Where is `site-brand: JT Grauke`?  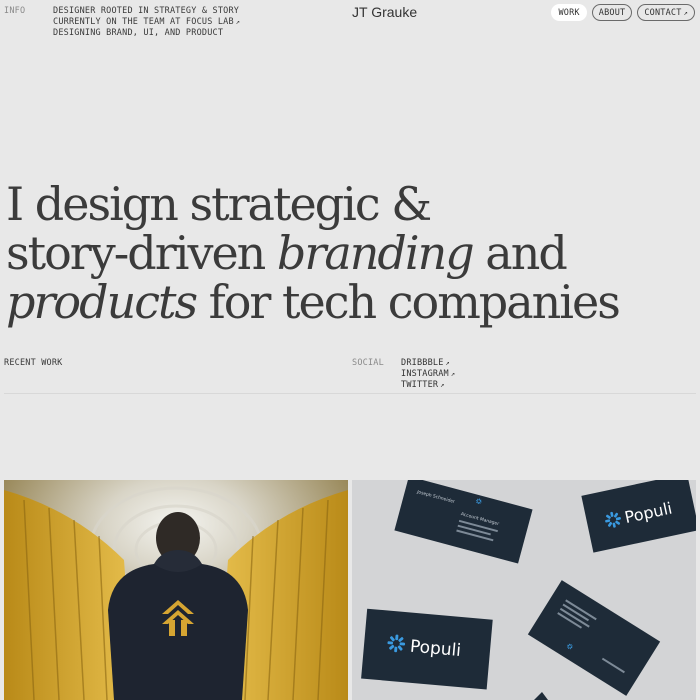 site-brand: JT Grauke is located at coordinates (384, 12).